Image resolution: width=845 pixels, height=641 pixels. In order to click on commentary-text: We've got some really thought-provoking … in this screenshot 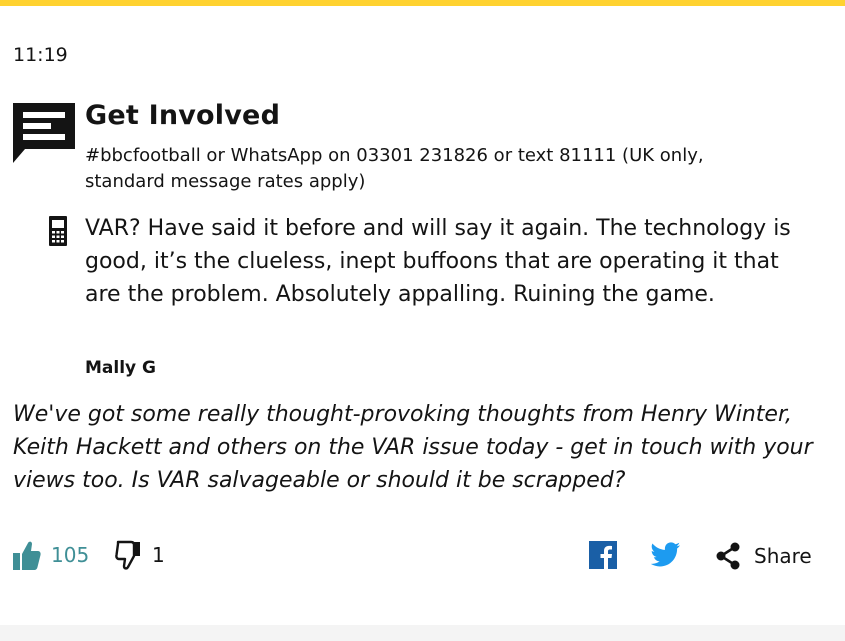, I will do `click(413, 447)`.